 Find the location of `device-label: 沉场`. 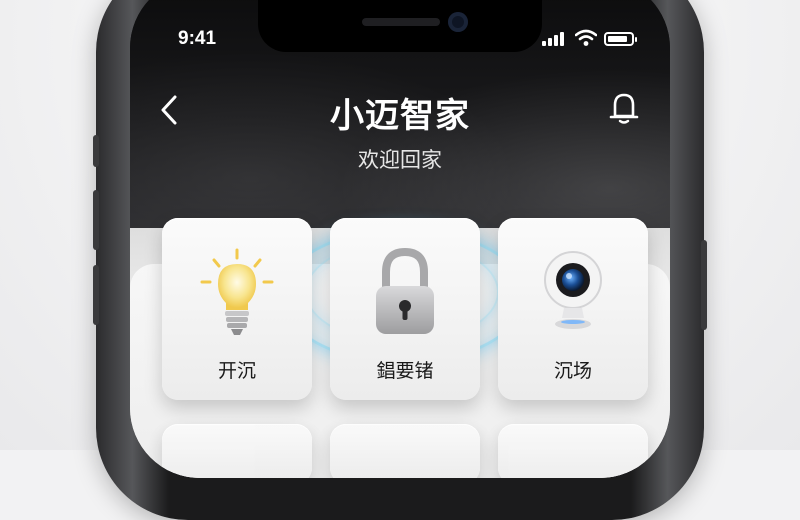

device-label: 沉场 is located at coordinates (572, 371).